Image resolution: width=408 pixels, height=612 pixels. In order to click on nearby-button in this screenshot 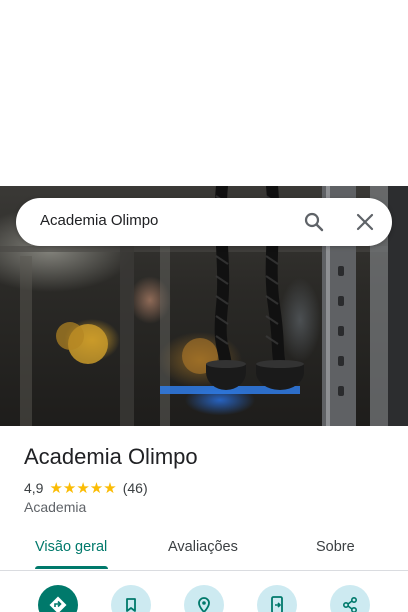, I will do `click(204, 598)`.